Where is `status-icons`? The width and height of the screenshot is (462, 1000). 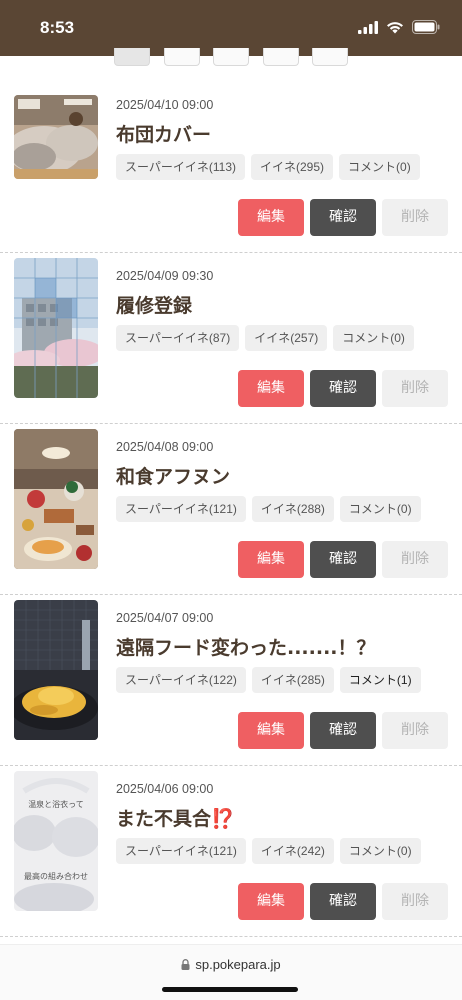
status-icons is located at coordinates (399, 27).